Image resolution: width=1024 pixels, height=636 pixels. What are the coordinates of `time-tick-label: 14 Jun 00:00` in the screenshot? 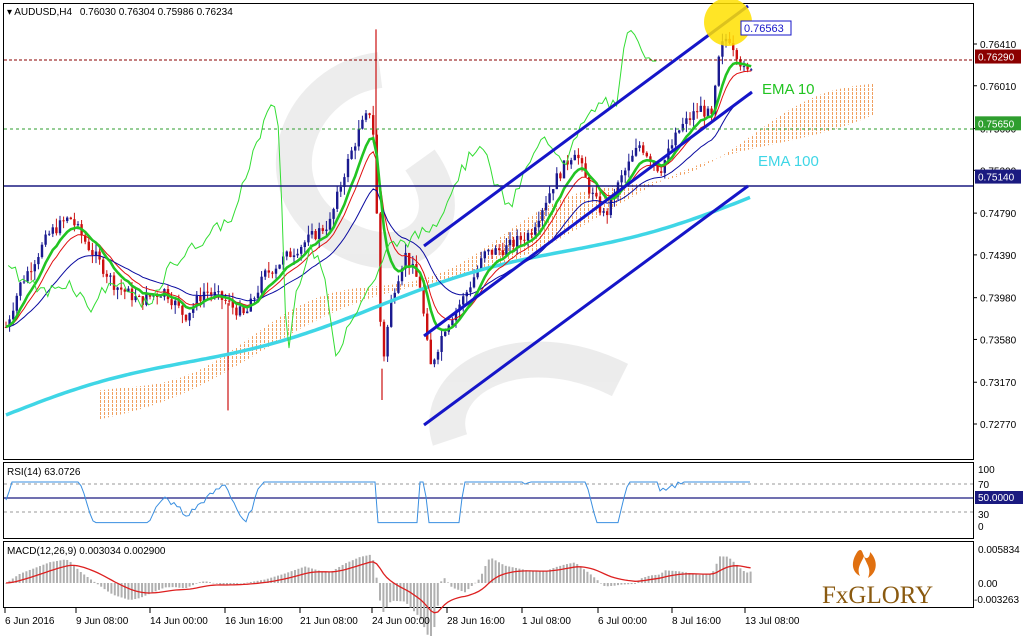 It's located at (179, 621).